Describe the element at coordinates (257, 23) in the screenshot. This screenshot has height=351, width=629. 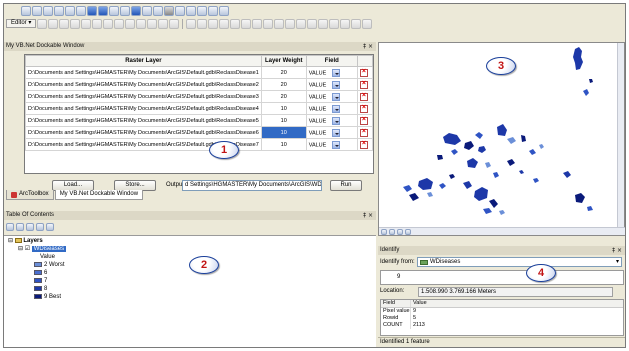
I see `buffer-icon` at that location.